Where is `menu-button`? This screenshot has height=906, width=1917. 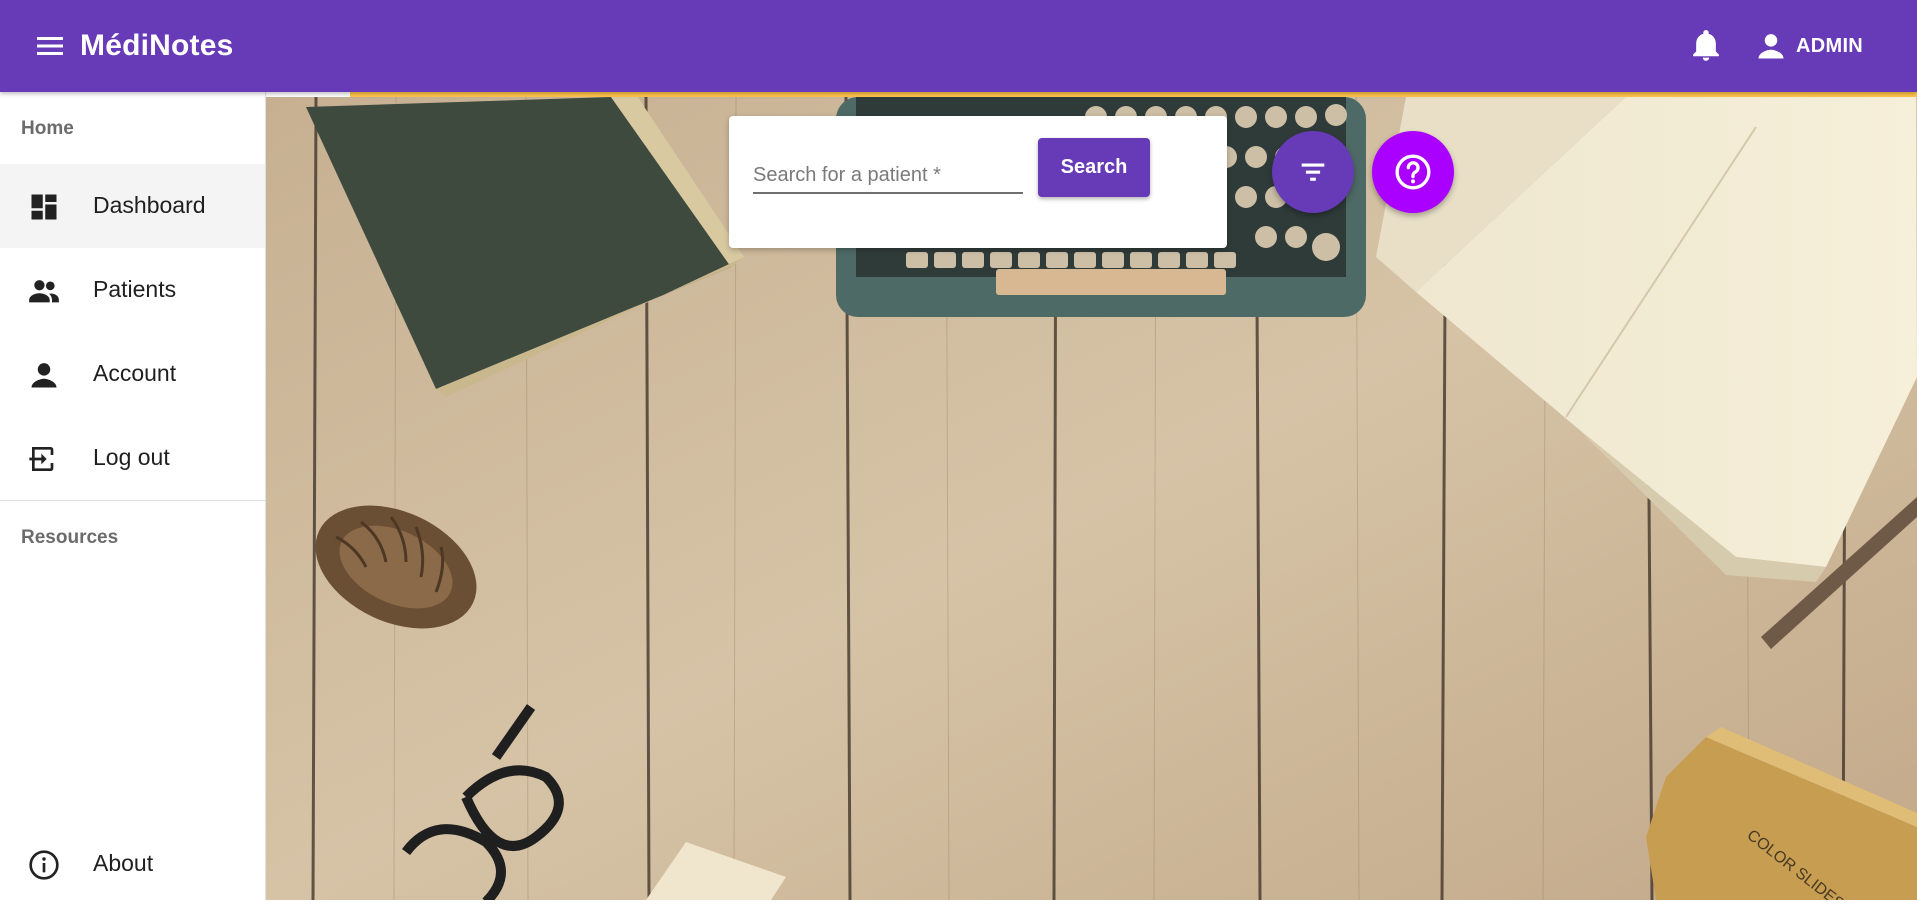
menu-button is located at coordinates (50, 46).